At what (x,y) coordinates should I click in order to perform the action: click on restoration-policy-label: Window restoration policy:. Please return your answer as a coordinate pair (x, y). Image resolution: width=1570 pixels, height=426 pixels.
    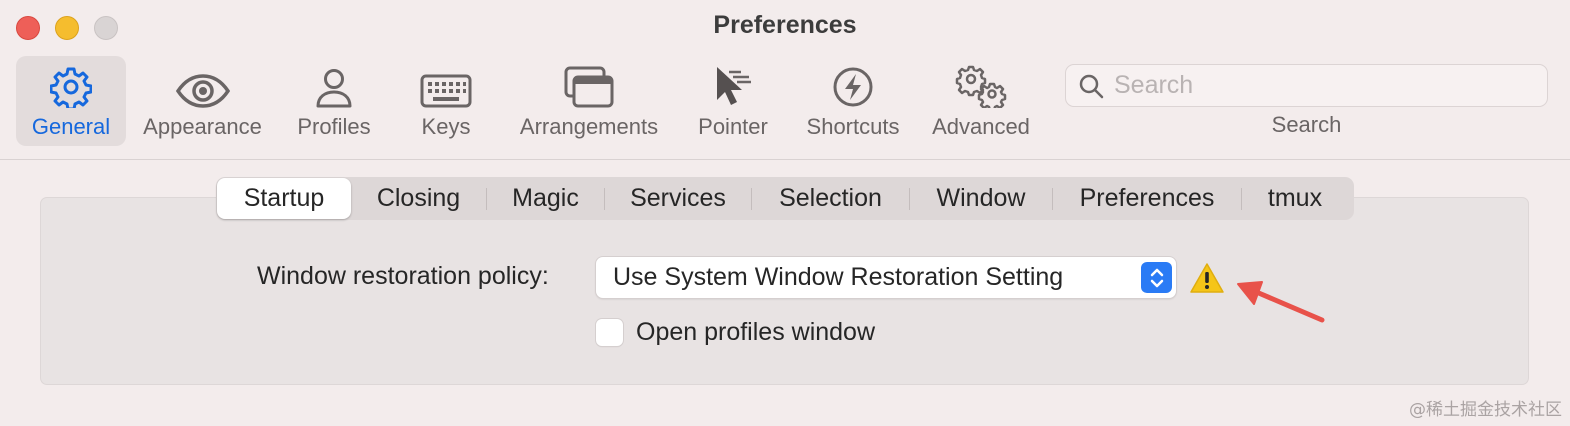
    Looking at the image, I should click on (403, 276).